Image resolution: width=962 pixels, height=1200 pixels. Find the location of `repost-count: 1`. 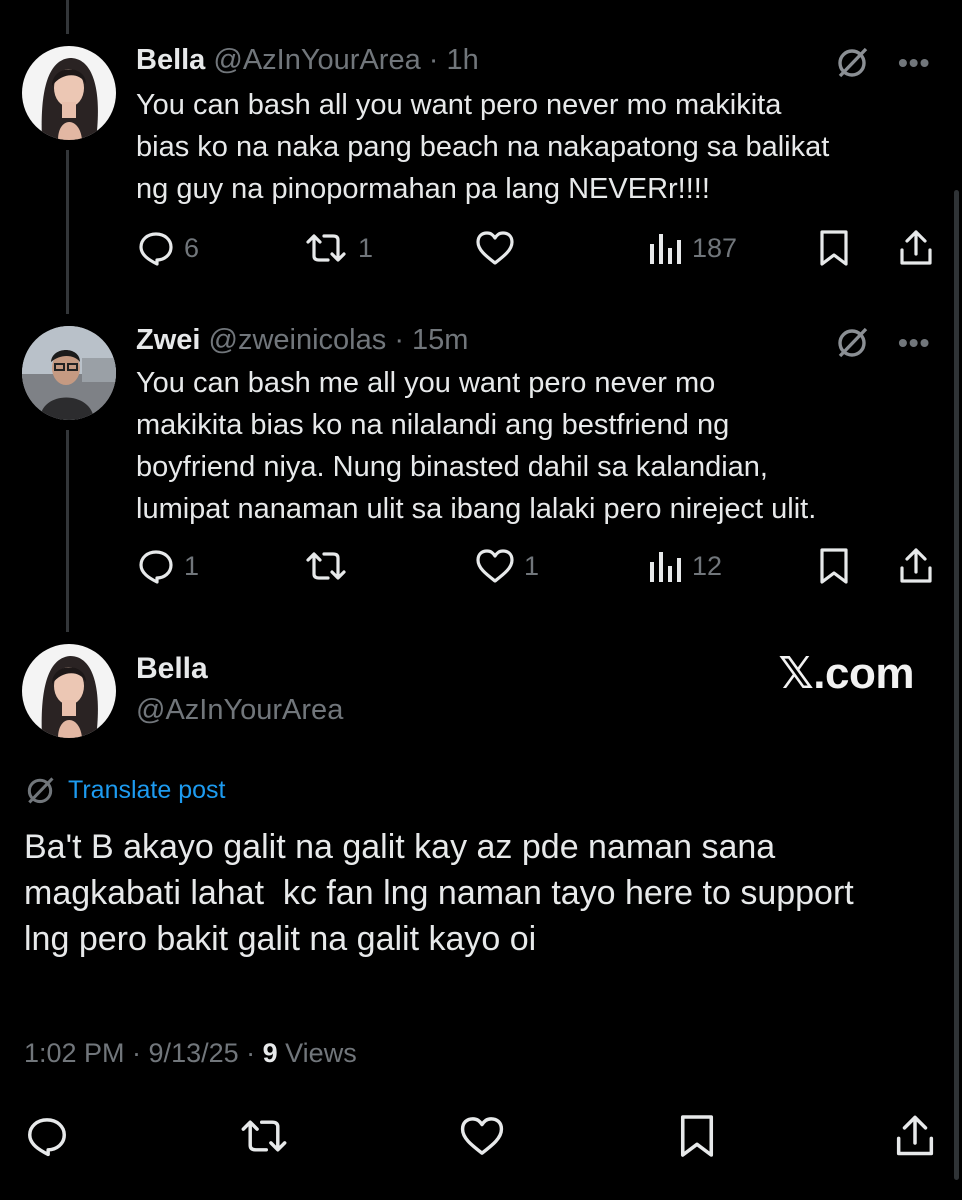

repost-count: 1 is located at coordinates (366, 247).